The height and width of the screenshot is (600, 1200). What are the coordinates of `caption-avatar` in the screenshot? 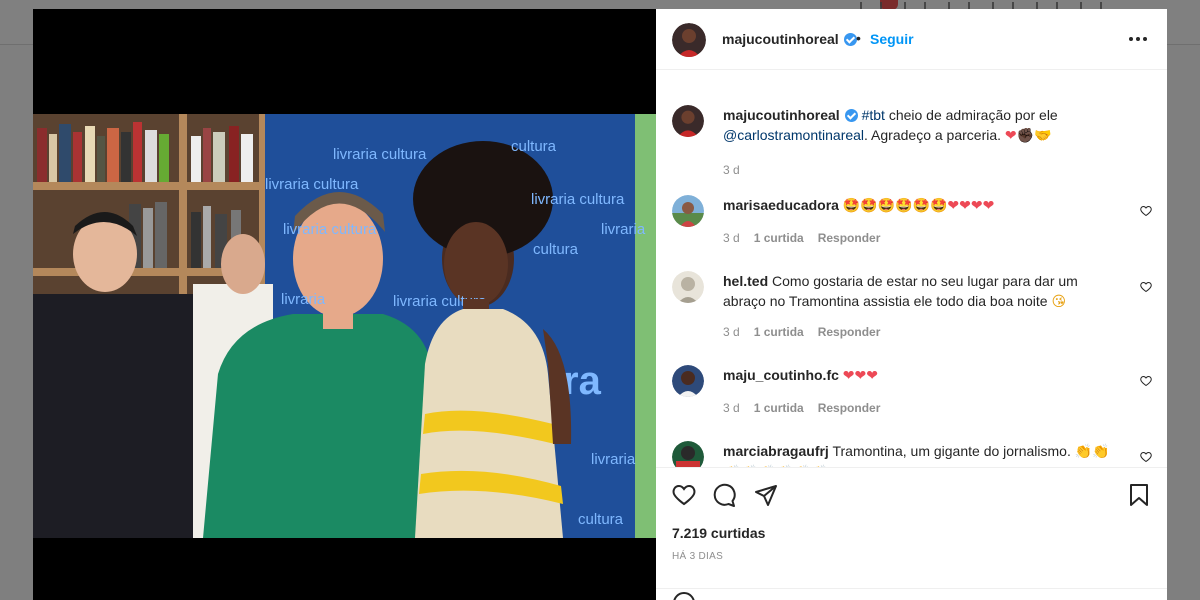 It's located at (688, 121).